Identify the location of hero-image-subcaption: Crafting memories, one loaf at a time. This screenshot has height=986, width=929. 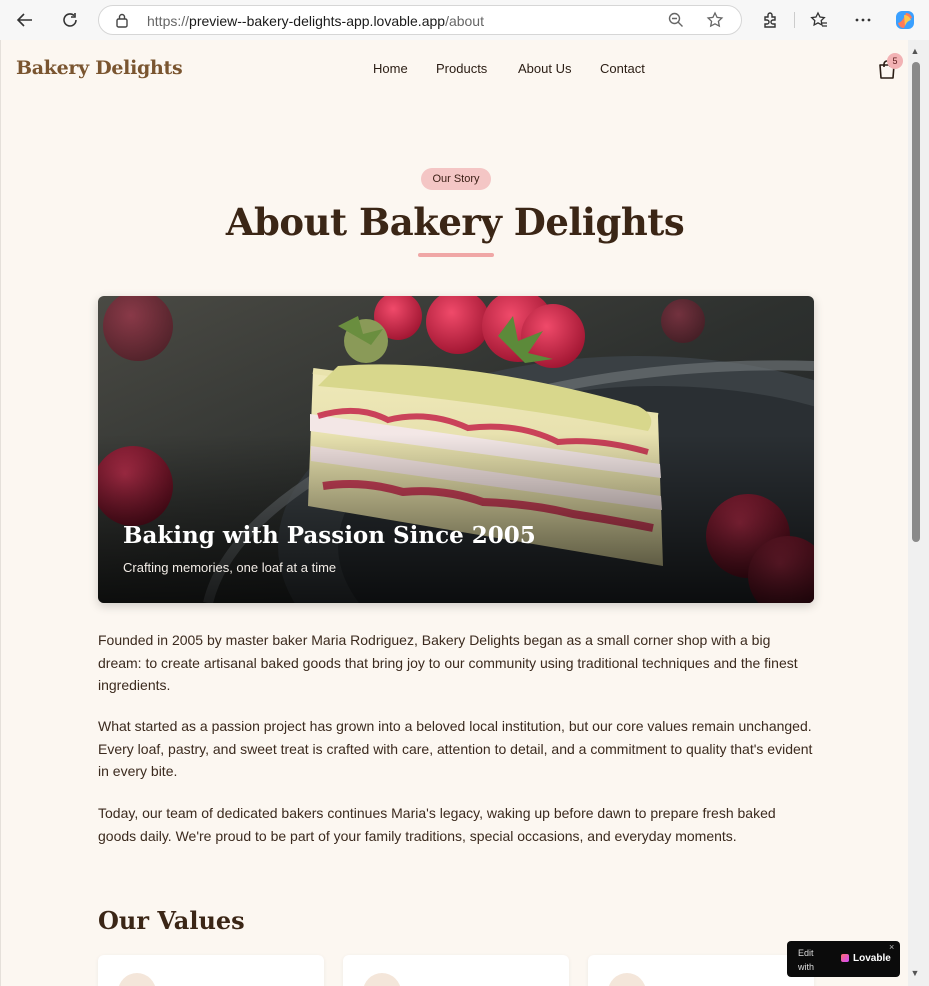
(230, 567).